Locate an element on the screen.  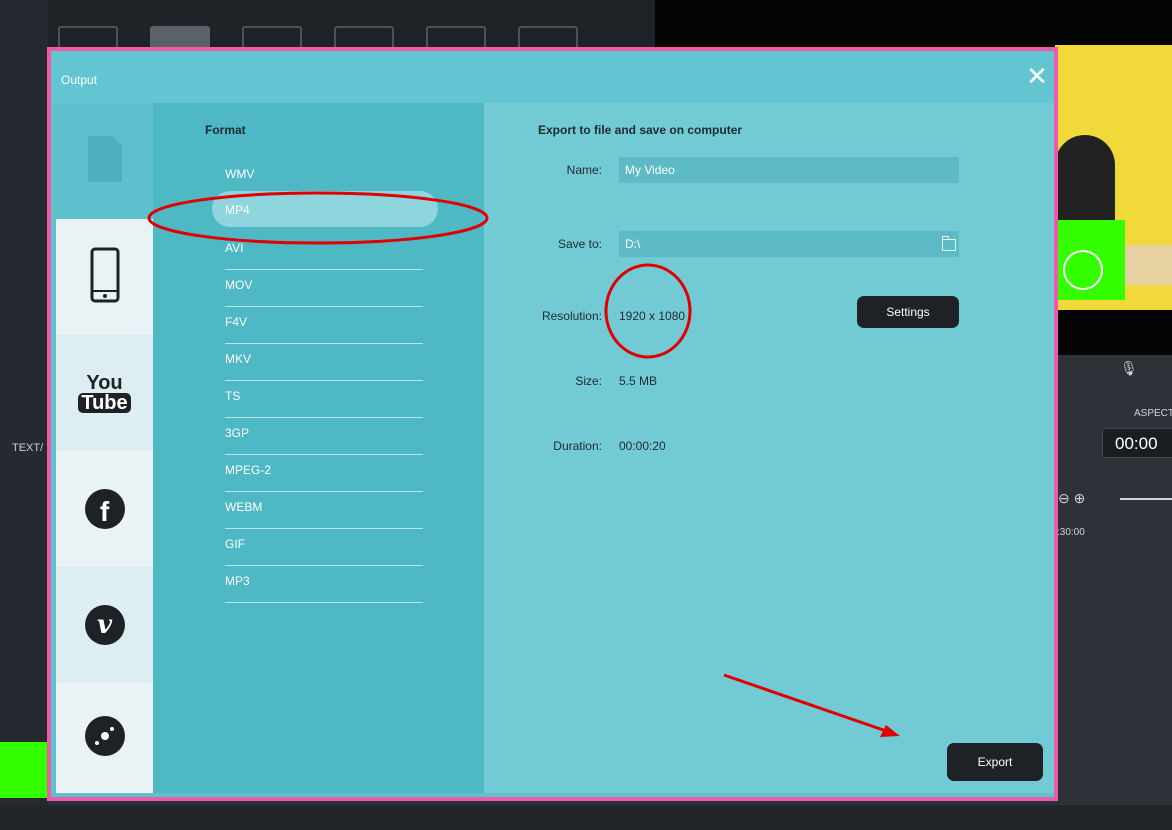
sidebar-item-facebook: f is located at coordinates (104, 509).